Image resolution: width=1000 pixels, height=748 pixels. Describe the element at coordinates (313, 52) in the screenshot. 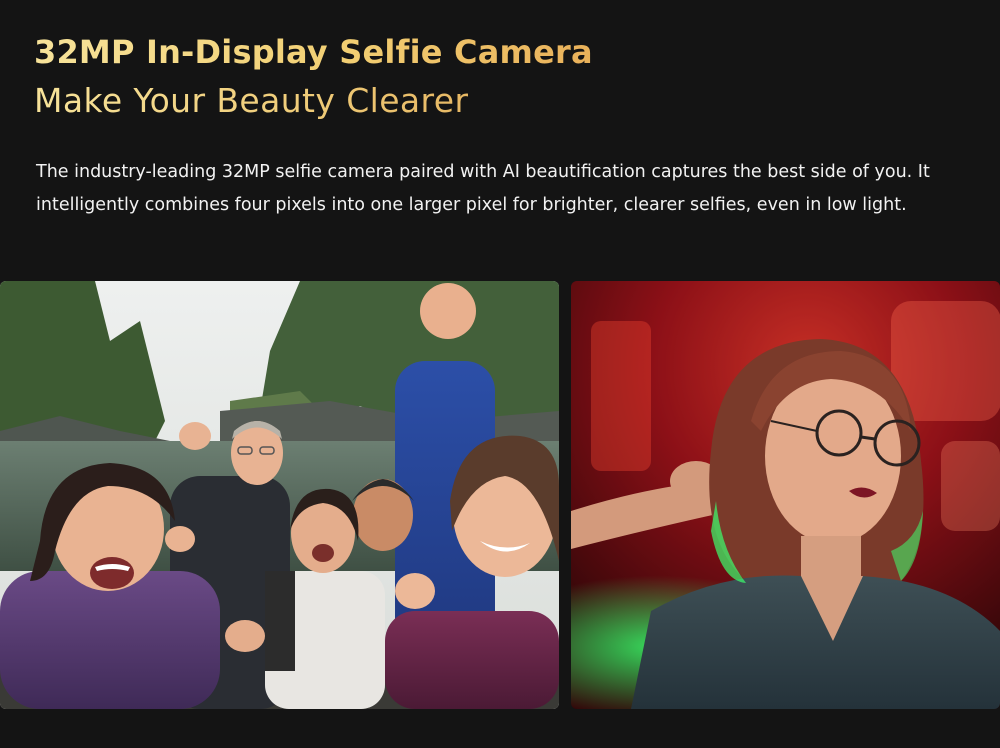

I see `section-title: 32MP In-Display Selfie Camera` at that location.